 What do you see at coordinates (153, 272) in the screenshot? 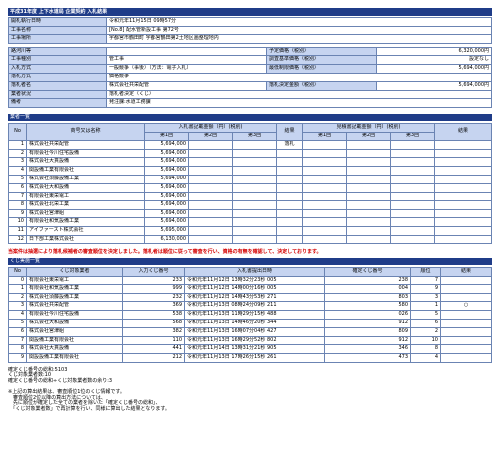
I see `lot-col-entry: 入力くじ番号` at bounding box center [153, 272].